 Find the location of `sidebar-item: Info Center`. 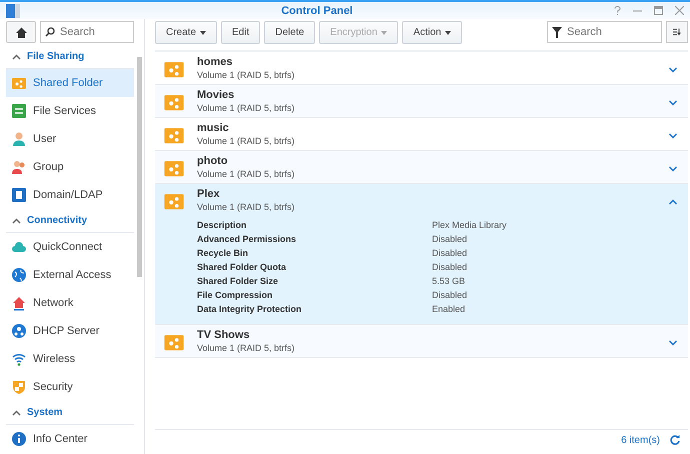

sidebar-item: Info Center is located at coordinates (70, 439).